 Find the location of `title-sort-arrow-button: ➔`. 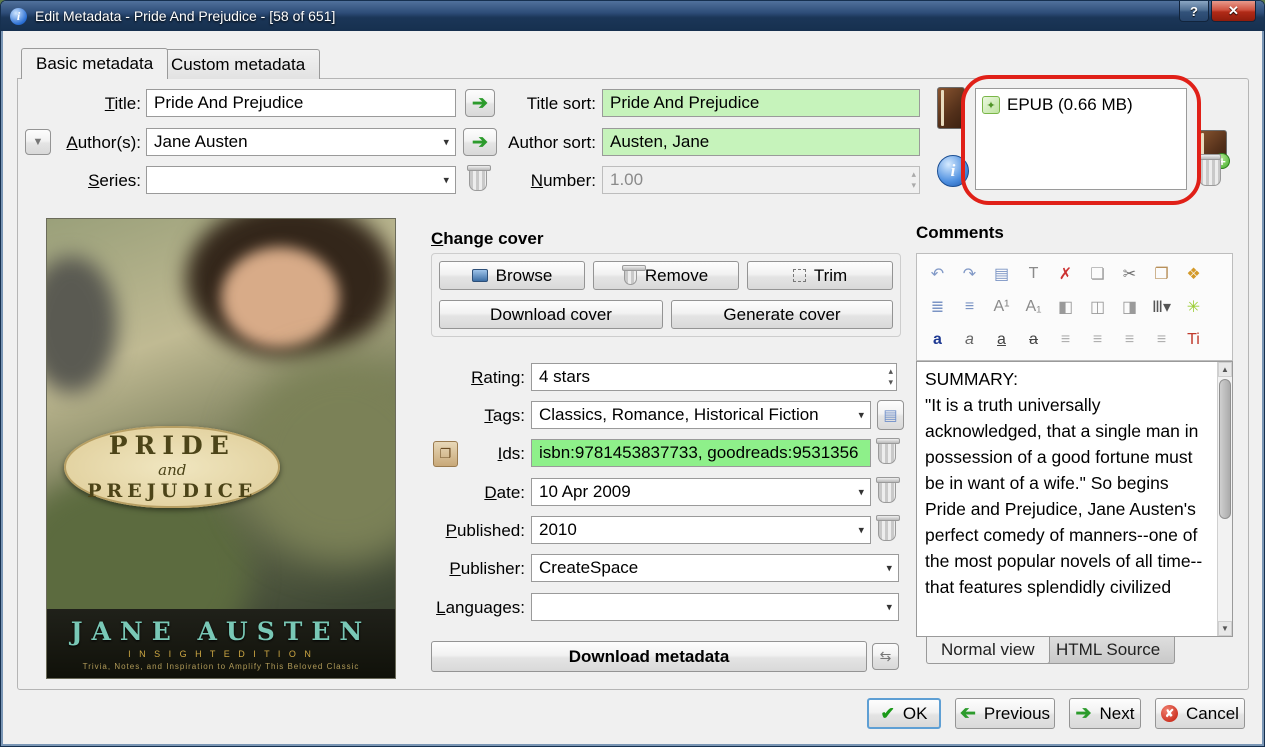

title-sort-arrow-button: ➔ is located at coordinates (480, 103).